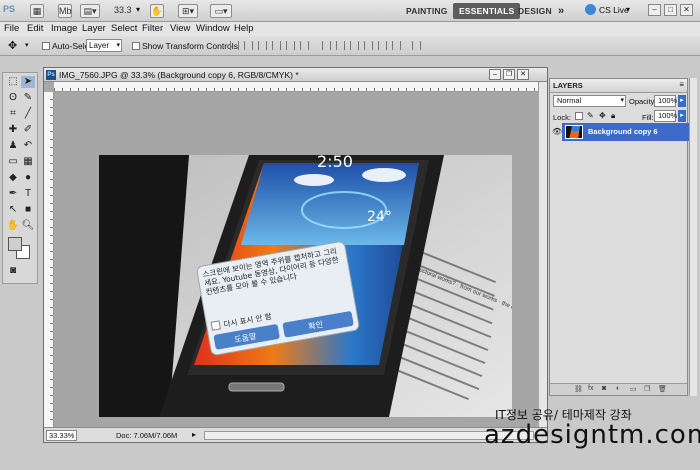  What do you see at coordinates (276, 45) in the screenshot?
I see `align-left-icon` at bounding box center [276, 45].